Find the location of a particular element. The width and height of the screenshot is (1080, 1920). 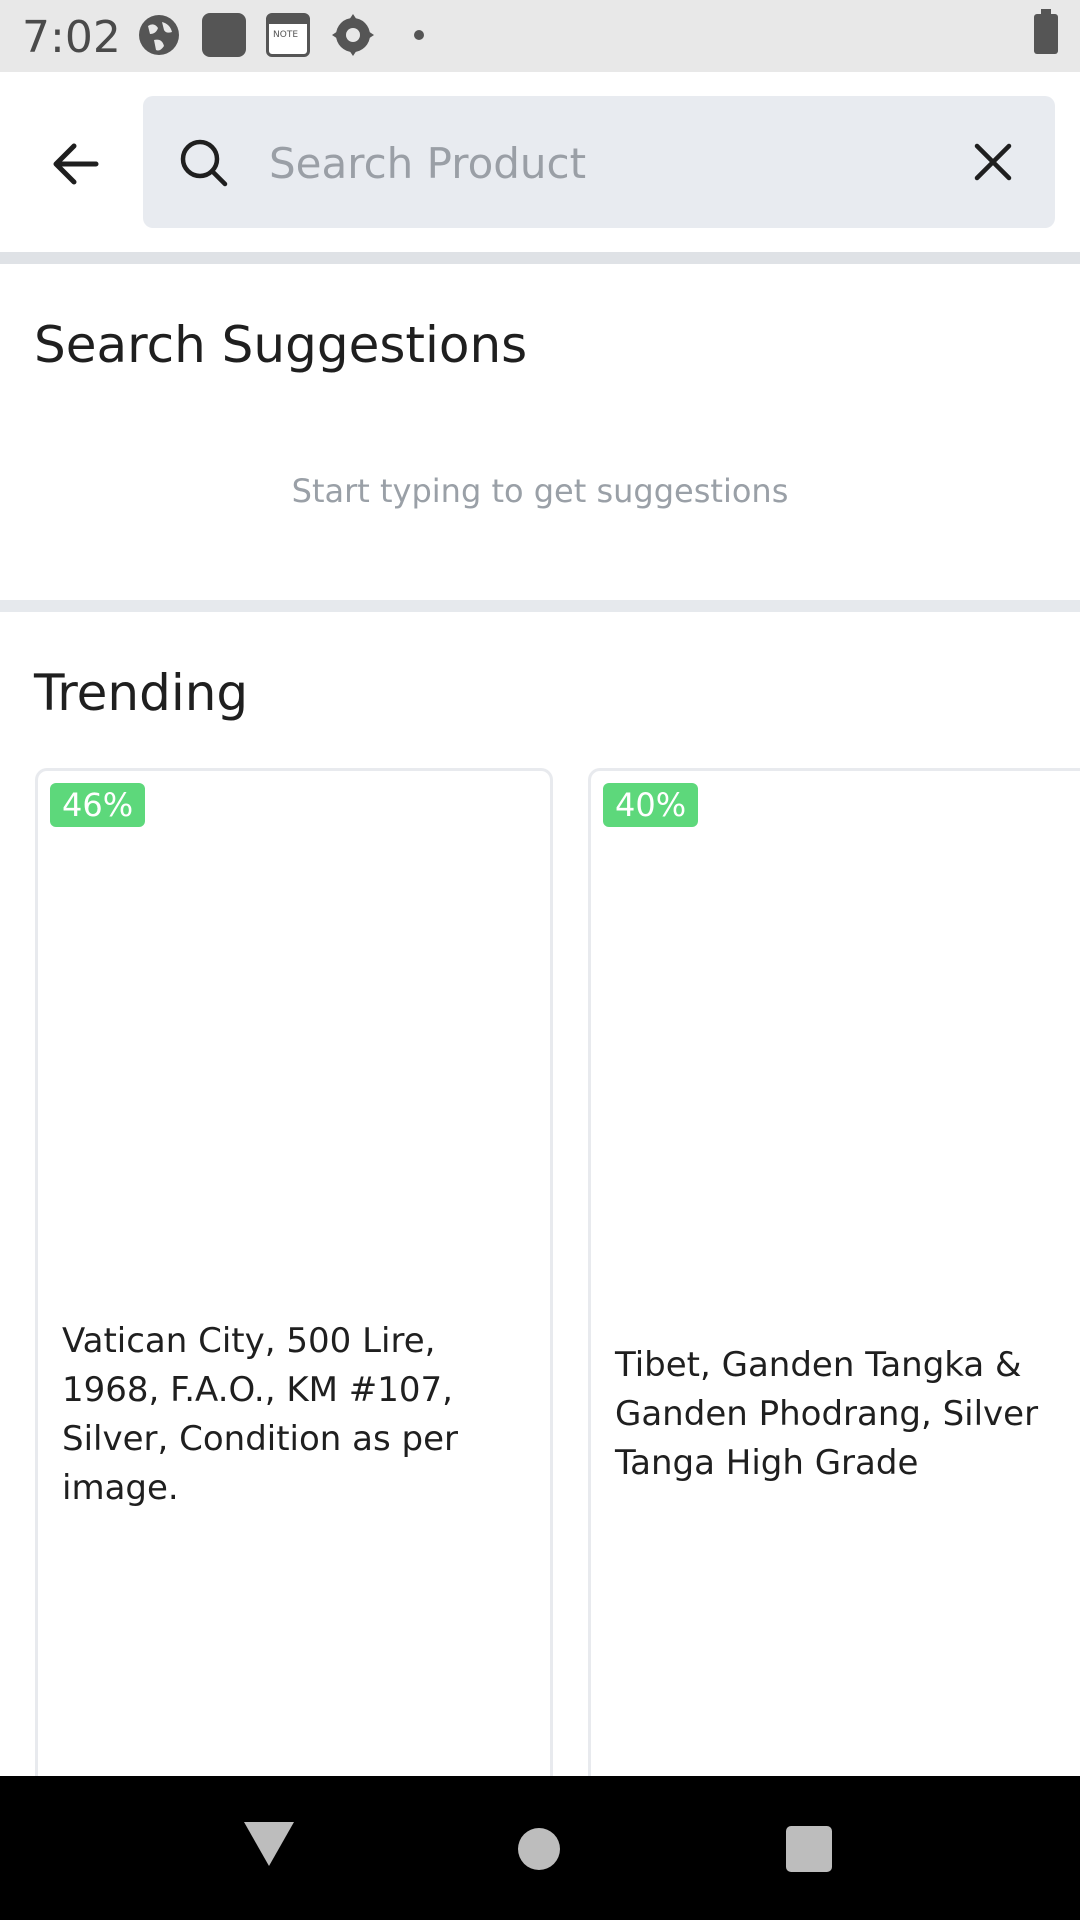

app-icon is located at coordinates (224, 35).